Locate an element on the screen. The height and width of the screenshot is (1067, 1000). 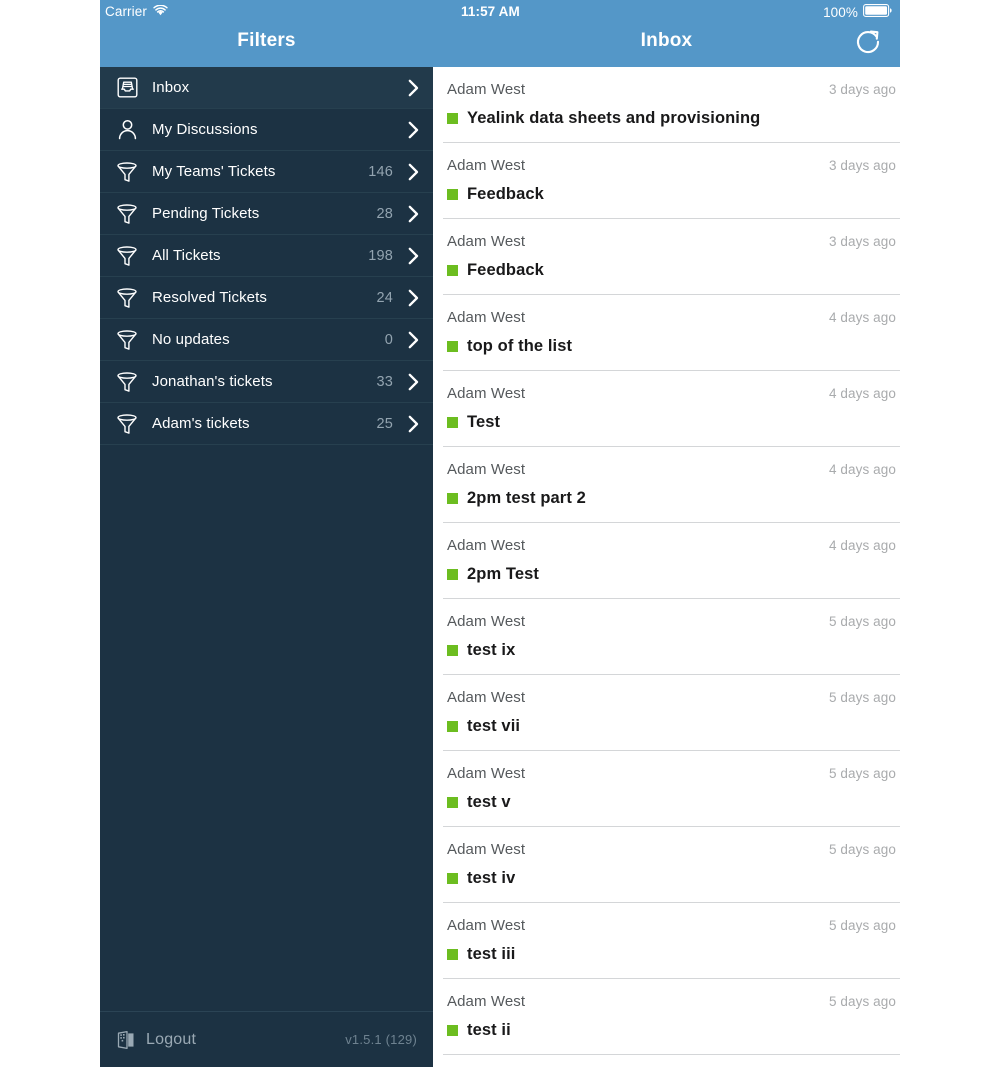
ticket-row: Adam West 5 days ago test iv is located at coordinates (716, 865).